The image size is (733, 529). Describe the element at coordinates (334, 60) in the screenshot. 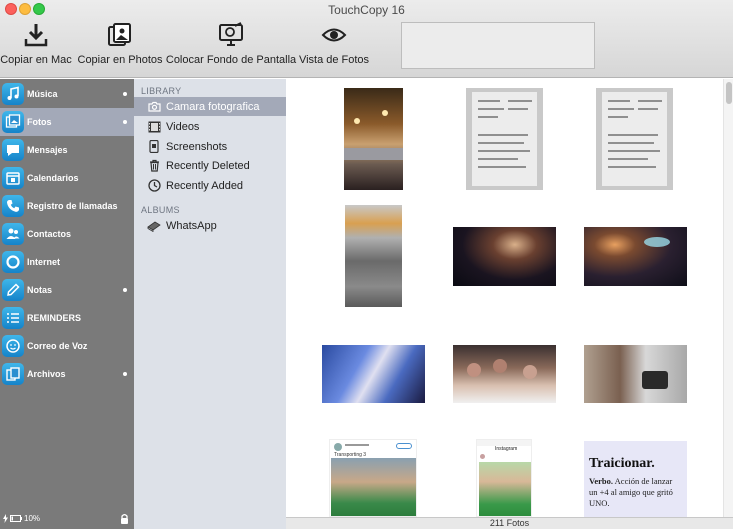

I see `photo-view-label: Vista de Fotos` at that location.